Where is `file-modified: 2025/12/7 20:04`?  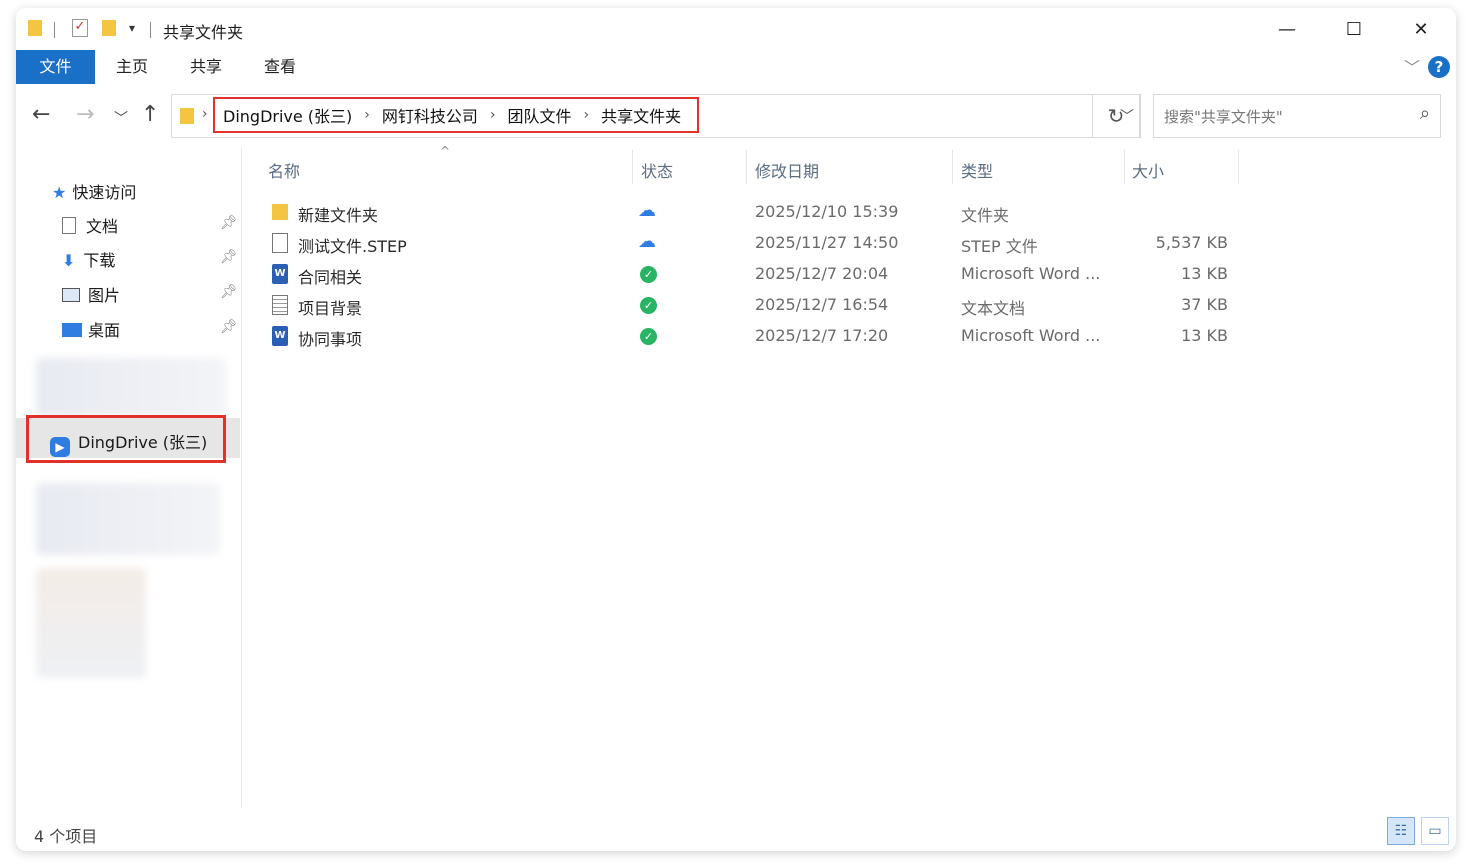
file-modified: 2025/12/7 20:04 is located at coordinates (822, 273).